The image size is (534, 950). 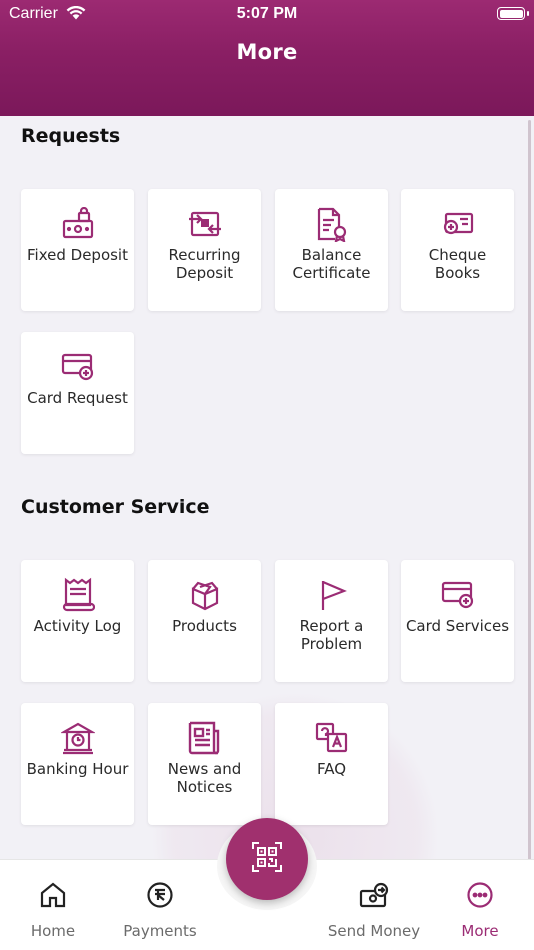 I want to click on tile-label: Activity Log, so click(x=77, y=626).